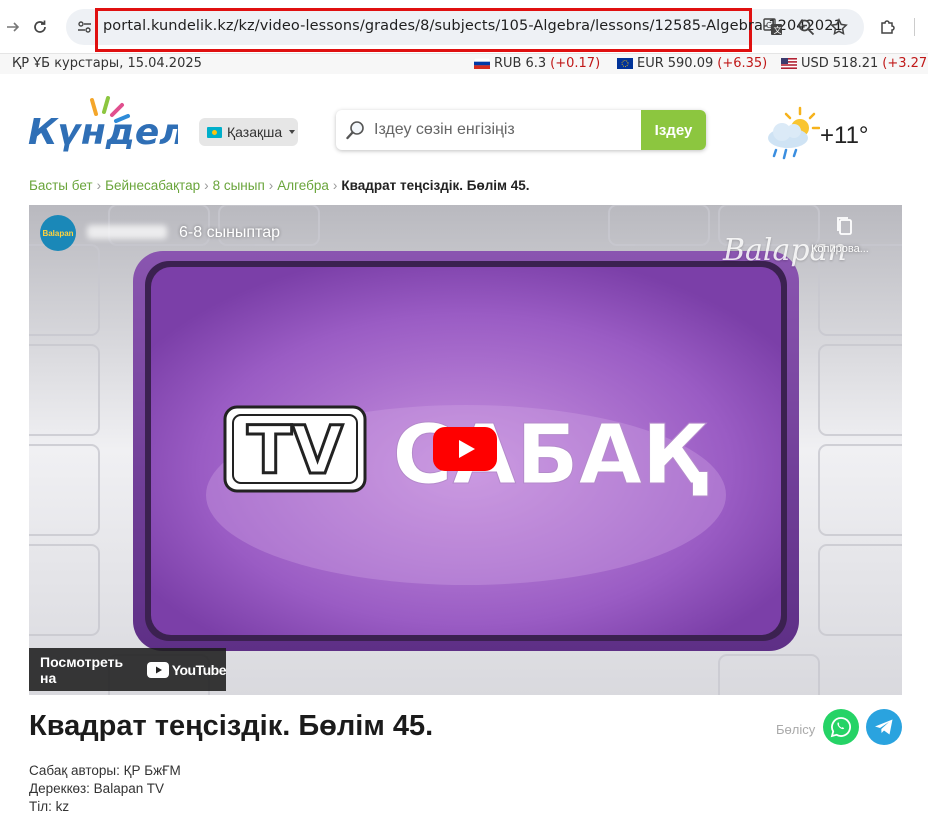  Describe the element at coordinates (356, 130) in the screenshot. I see `search-icon` at that location.